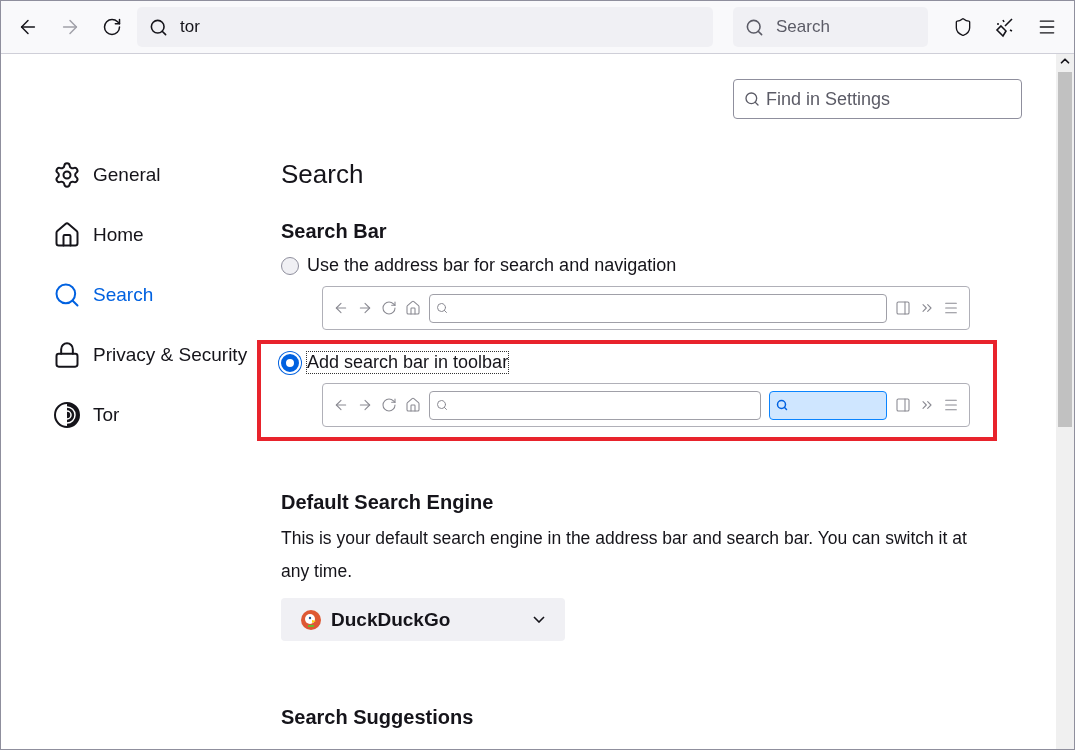  I want to click on scrollbar, so click(1065, 401).